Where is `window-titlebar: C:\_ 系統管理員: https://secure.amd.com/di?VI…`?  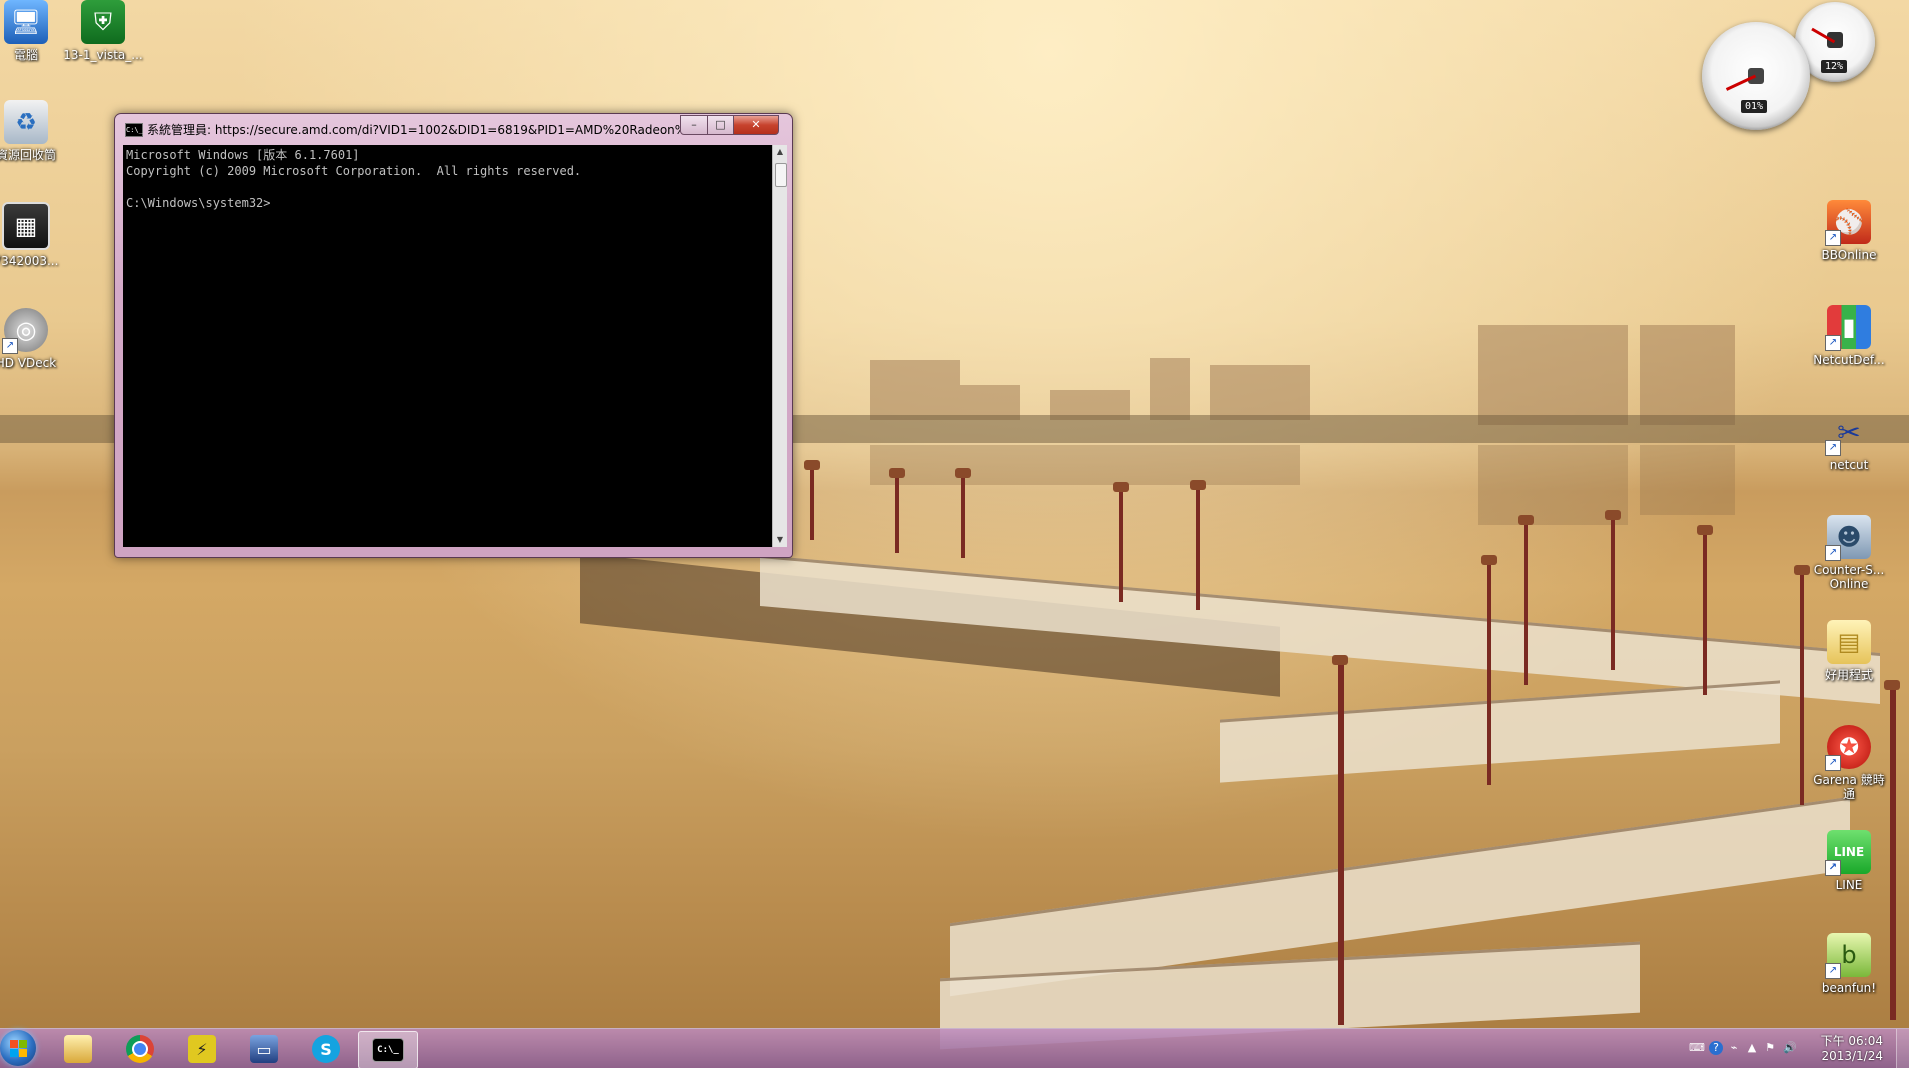 window-titlebar: C:\_ 系統管理員: https://secure.amd.com/di?VI… is located at coordinates (453, 128).